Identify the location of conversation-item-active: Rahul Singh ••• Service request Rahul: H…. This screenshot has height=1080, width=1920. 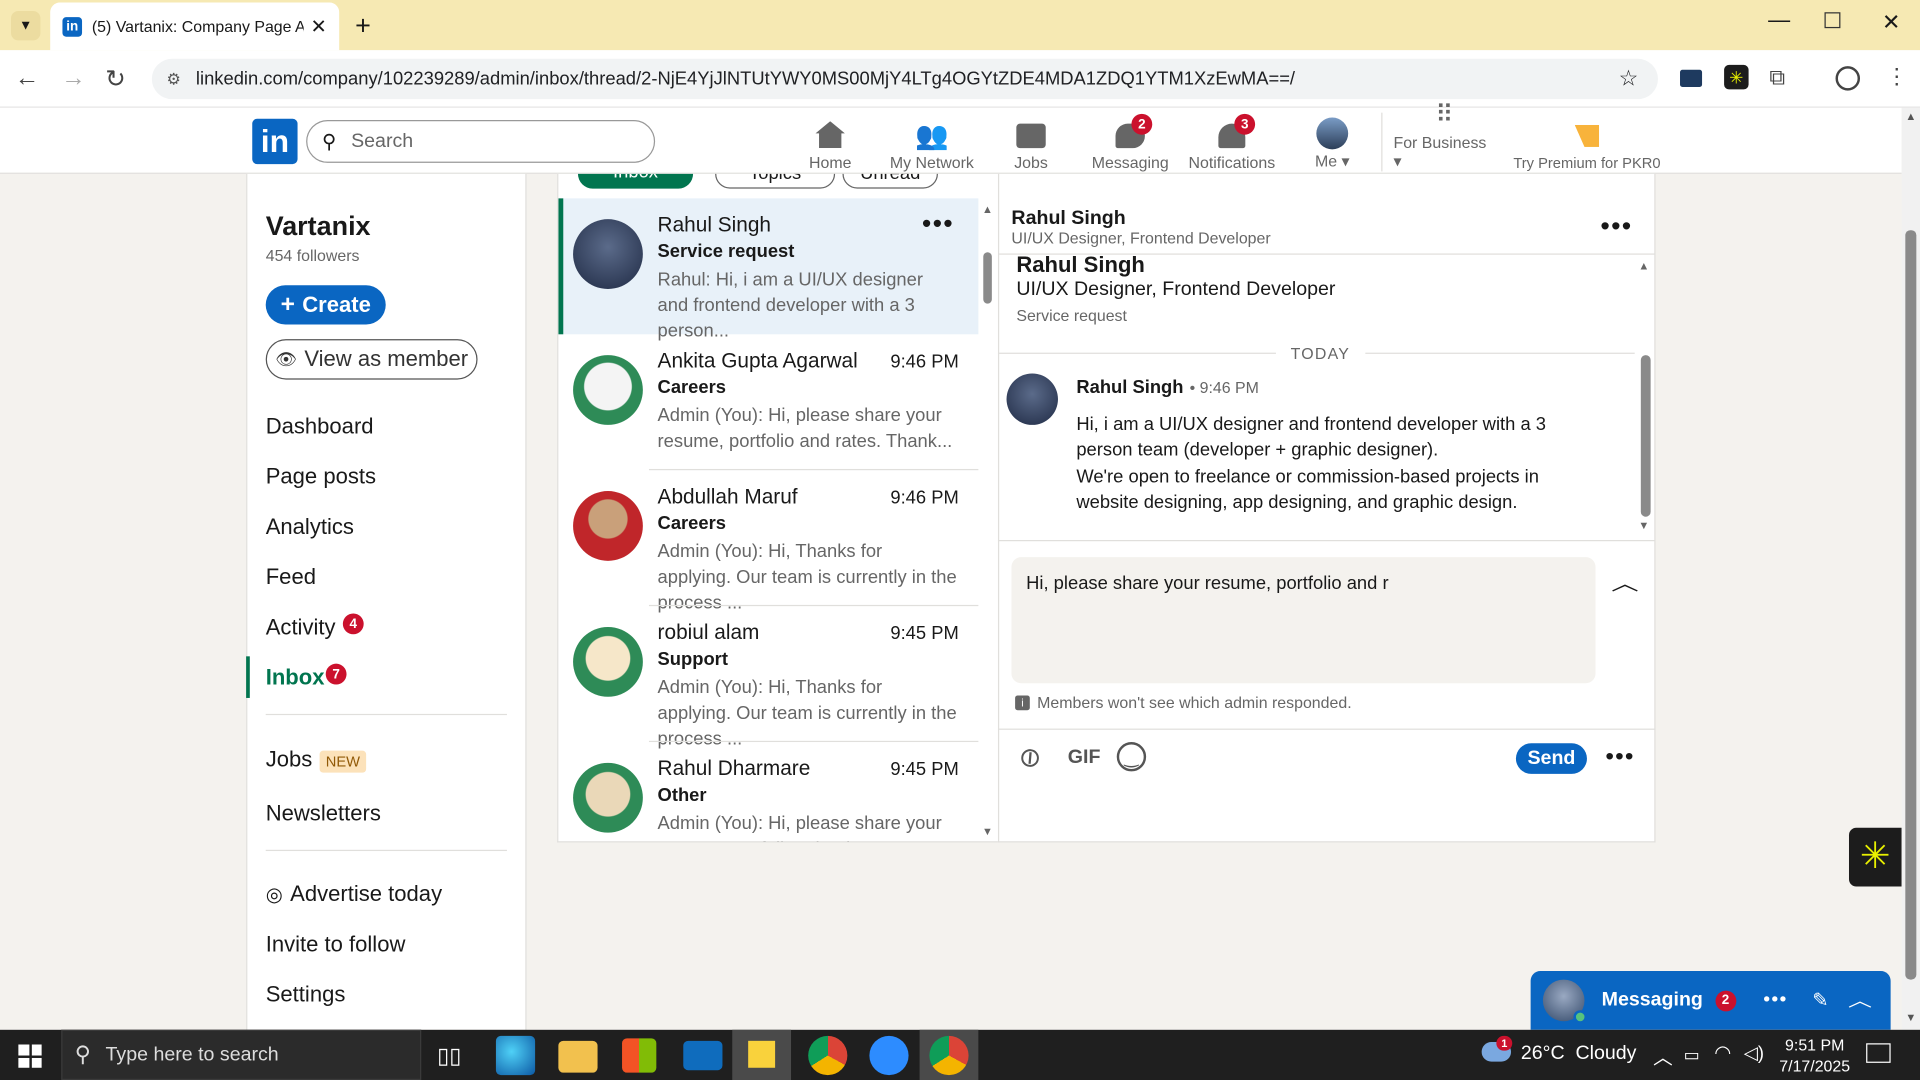
(768, 270).